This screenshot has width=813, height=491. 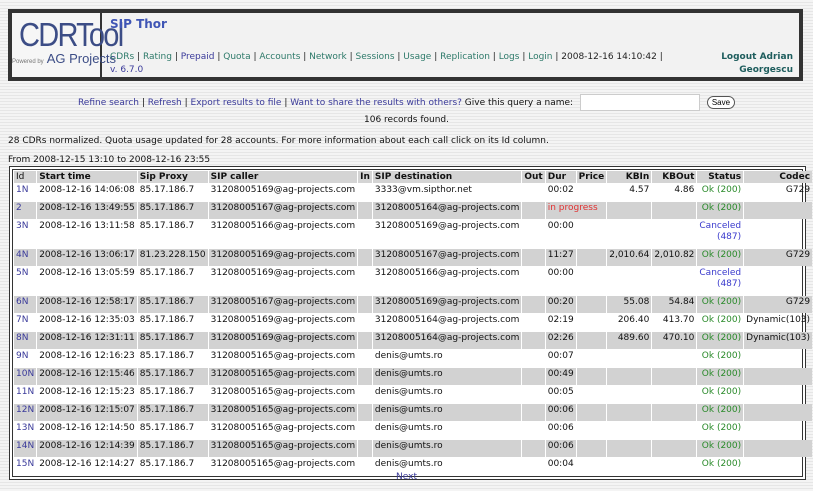 What do you see at coordinates (25, 464) in the screenshot?
I see `call-id-link: 15N` at bounding box center [25, 464].